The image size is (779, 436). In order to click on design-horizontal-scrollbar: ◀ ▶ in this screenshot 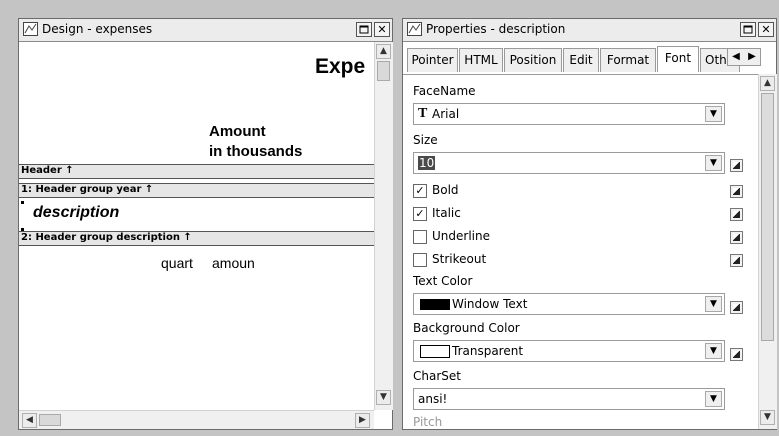, I will do `click(196, 419)`.